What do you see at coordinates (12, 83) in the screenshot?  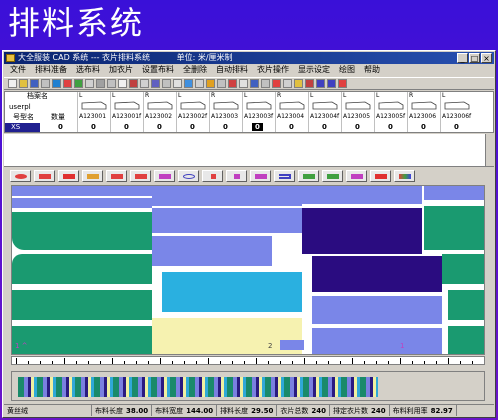 I see `new-icon` at bounding box center [12, 83].